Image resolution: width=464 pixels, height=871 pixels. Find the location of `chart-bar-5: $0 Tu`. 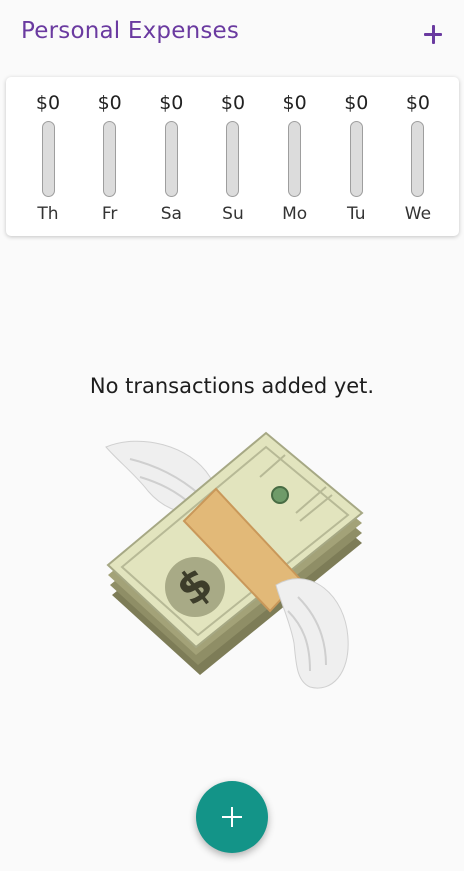

chart-bar-5: $0 Tu is located at coordinates (356, 159).